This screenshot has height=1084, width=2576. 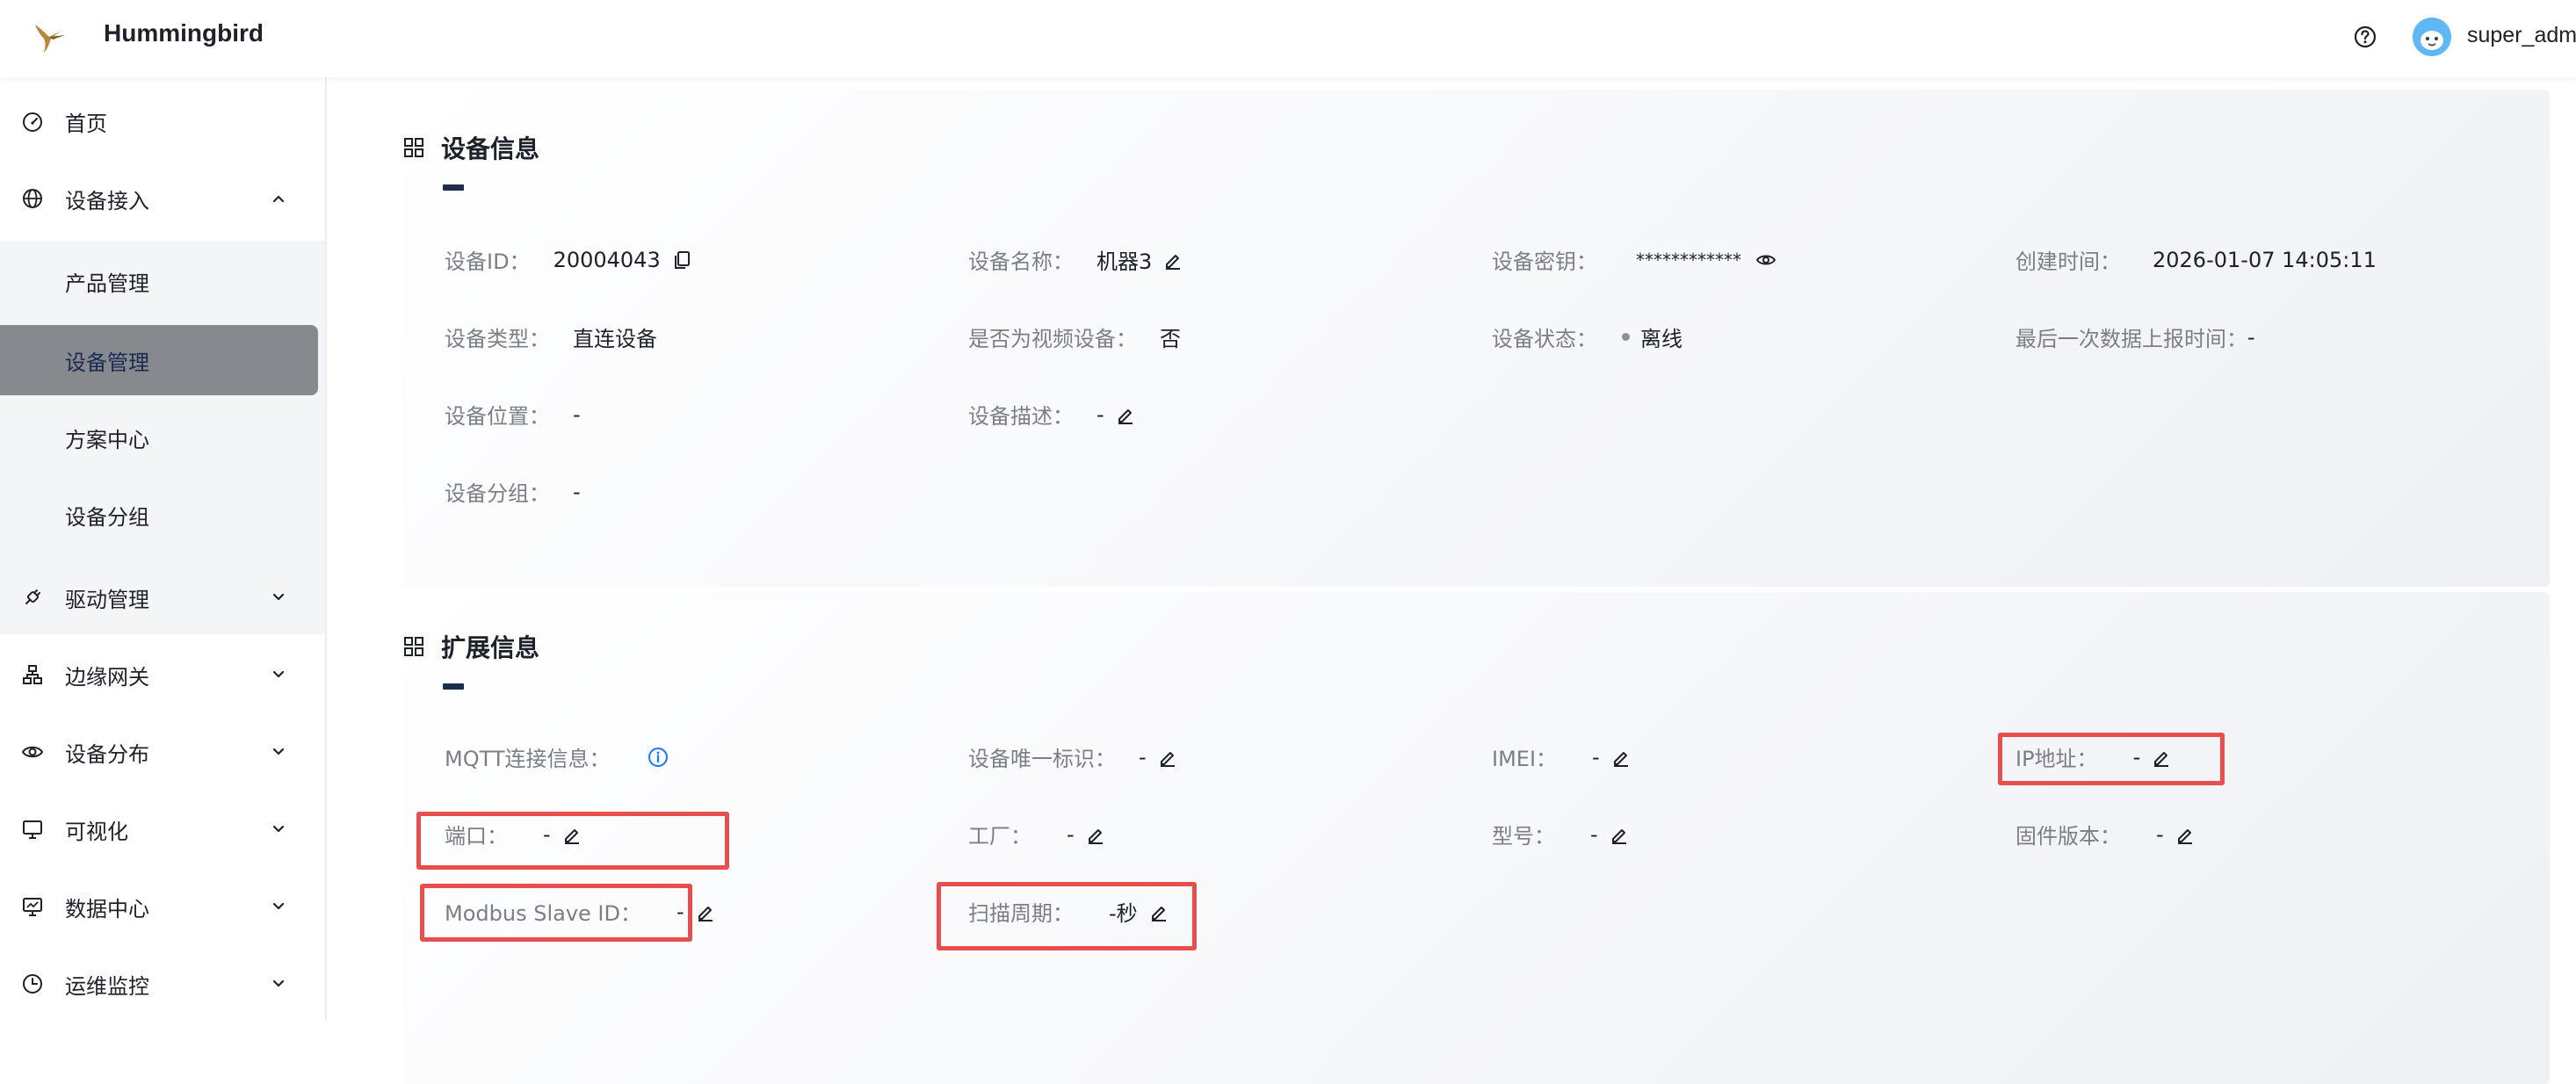 I want to click on sidebar-item-data-center: 数据中心, so click(x=162, y=906).